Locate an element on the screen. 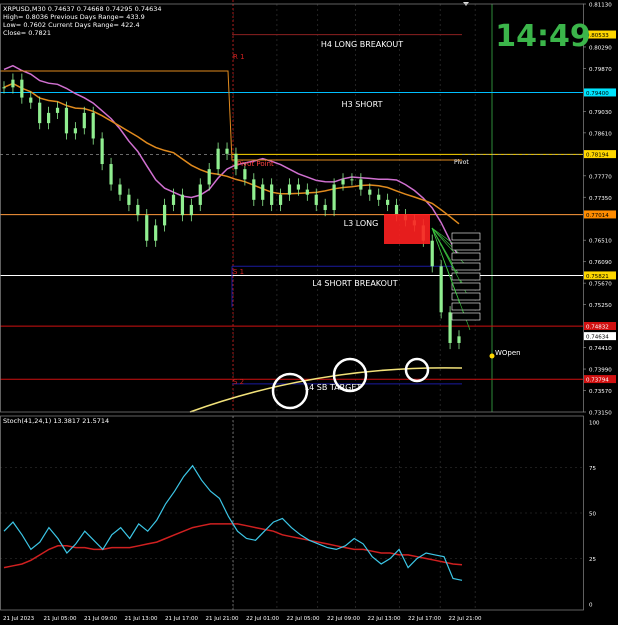 Image resolution: width=618 pixels, height=625 pixels. price-badge-label: 0.77014 is located at coordinates (597, 216).